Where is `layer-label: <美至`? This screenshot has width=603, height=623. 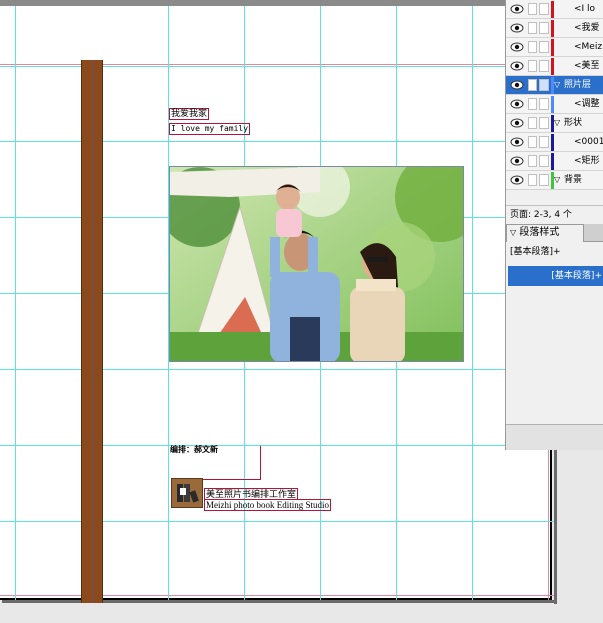
layer-label: <美至 is located at coordinates (587, 66).